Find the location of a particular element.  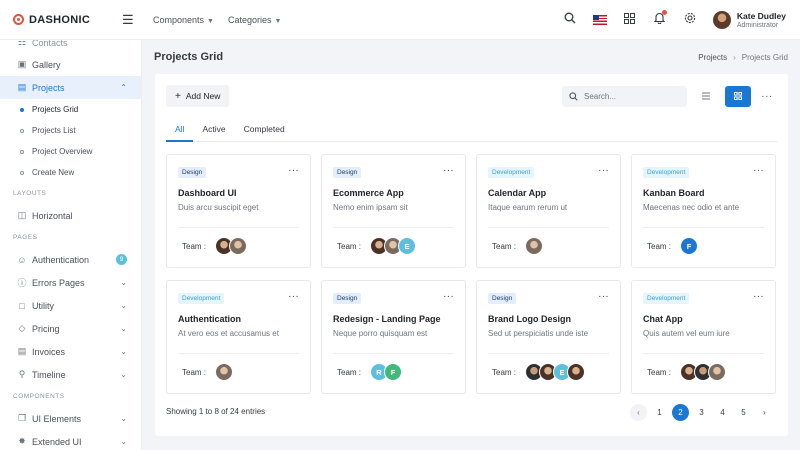

sidebar-item-errors: ⓘ Errors Pages ⌄ is located at coordinates (70, 282).